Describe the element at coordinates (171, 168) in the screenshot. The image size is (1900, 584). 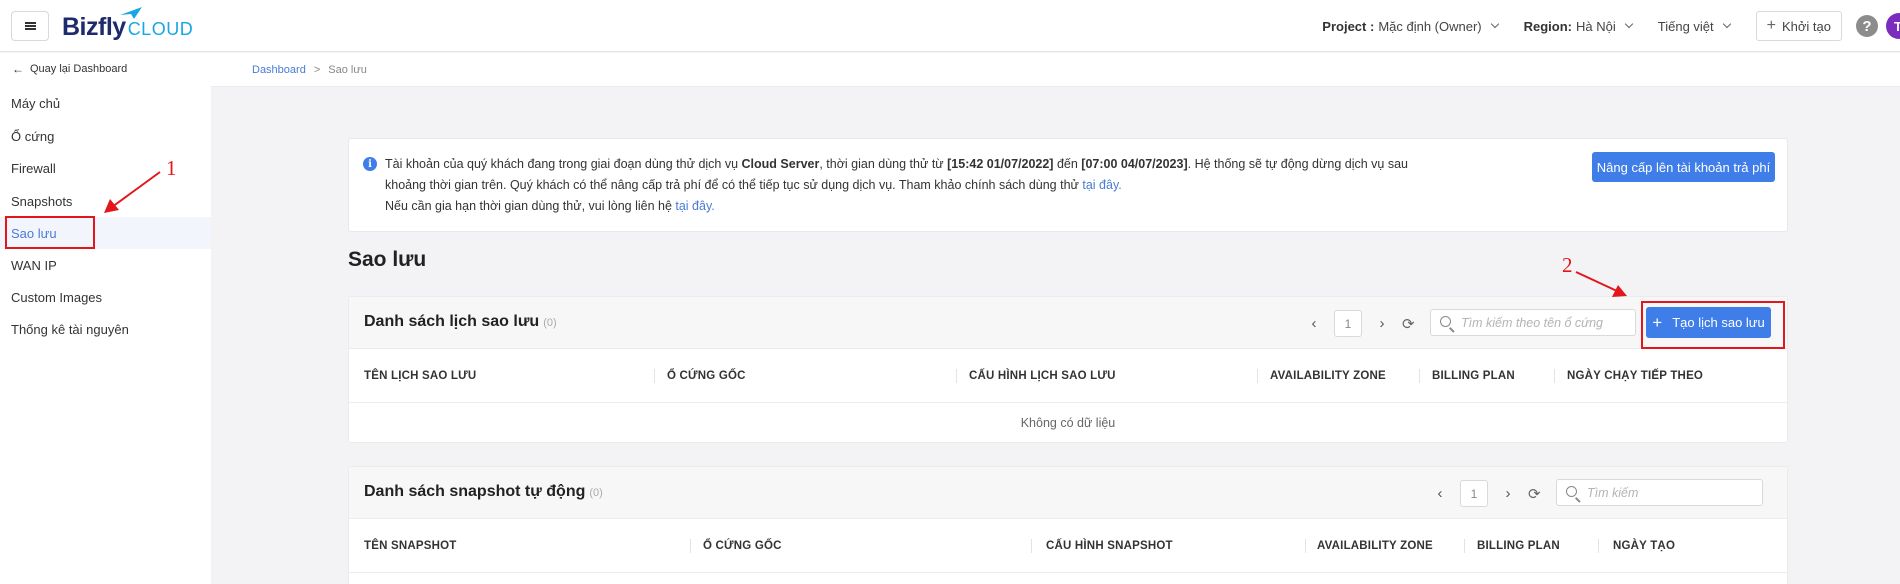
I see `annotation-label-1: 1` at that location.